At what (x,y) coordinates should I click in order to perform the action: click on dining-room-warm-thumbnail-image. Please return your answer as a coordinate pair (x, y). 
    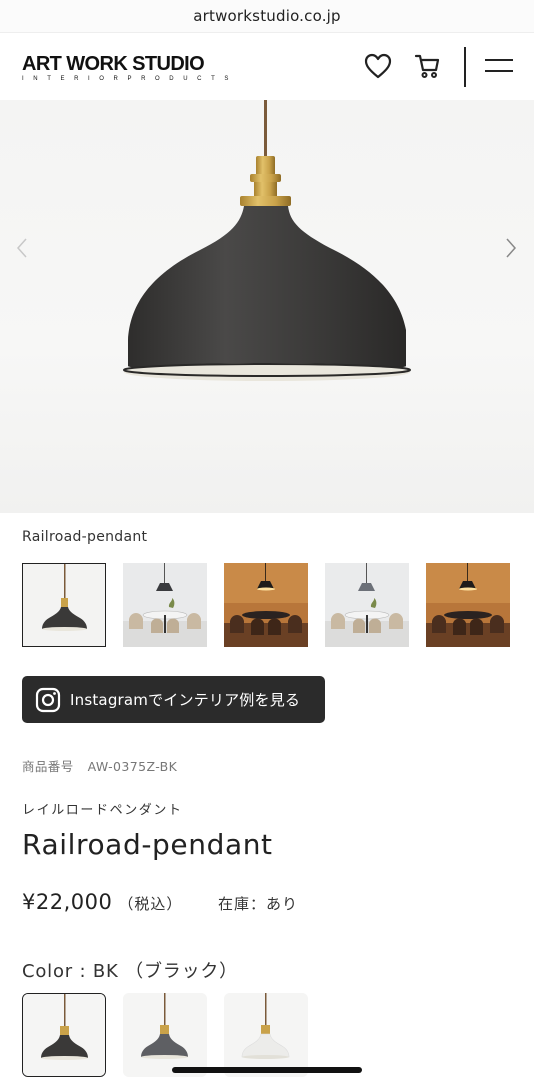
    Looking at the image, I should click on (266, 605).